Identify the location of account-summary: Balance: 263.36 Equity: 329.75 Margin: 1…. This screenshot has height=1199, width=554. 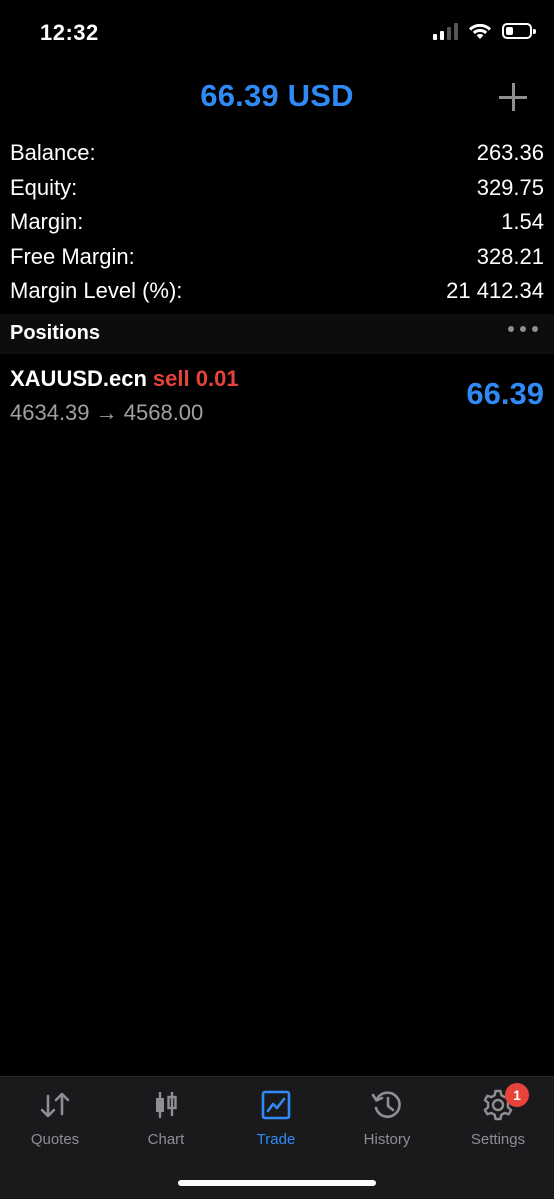
(277, 222).